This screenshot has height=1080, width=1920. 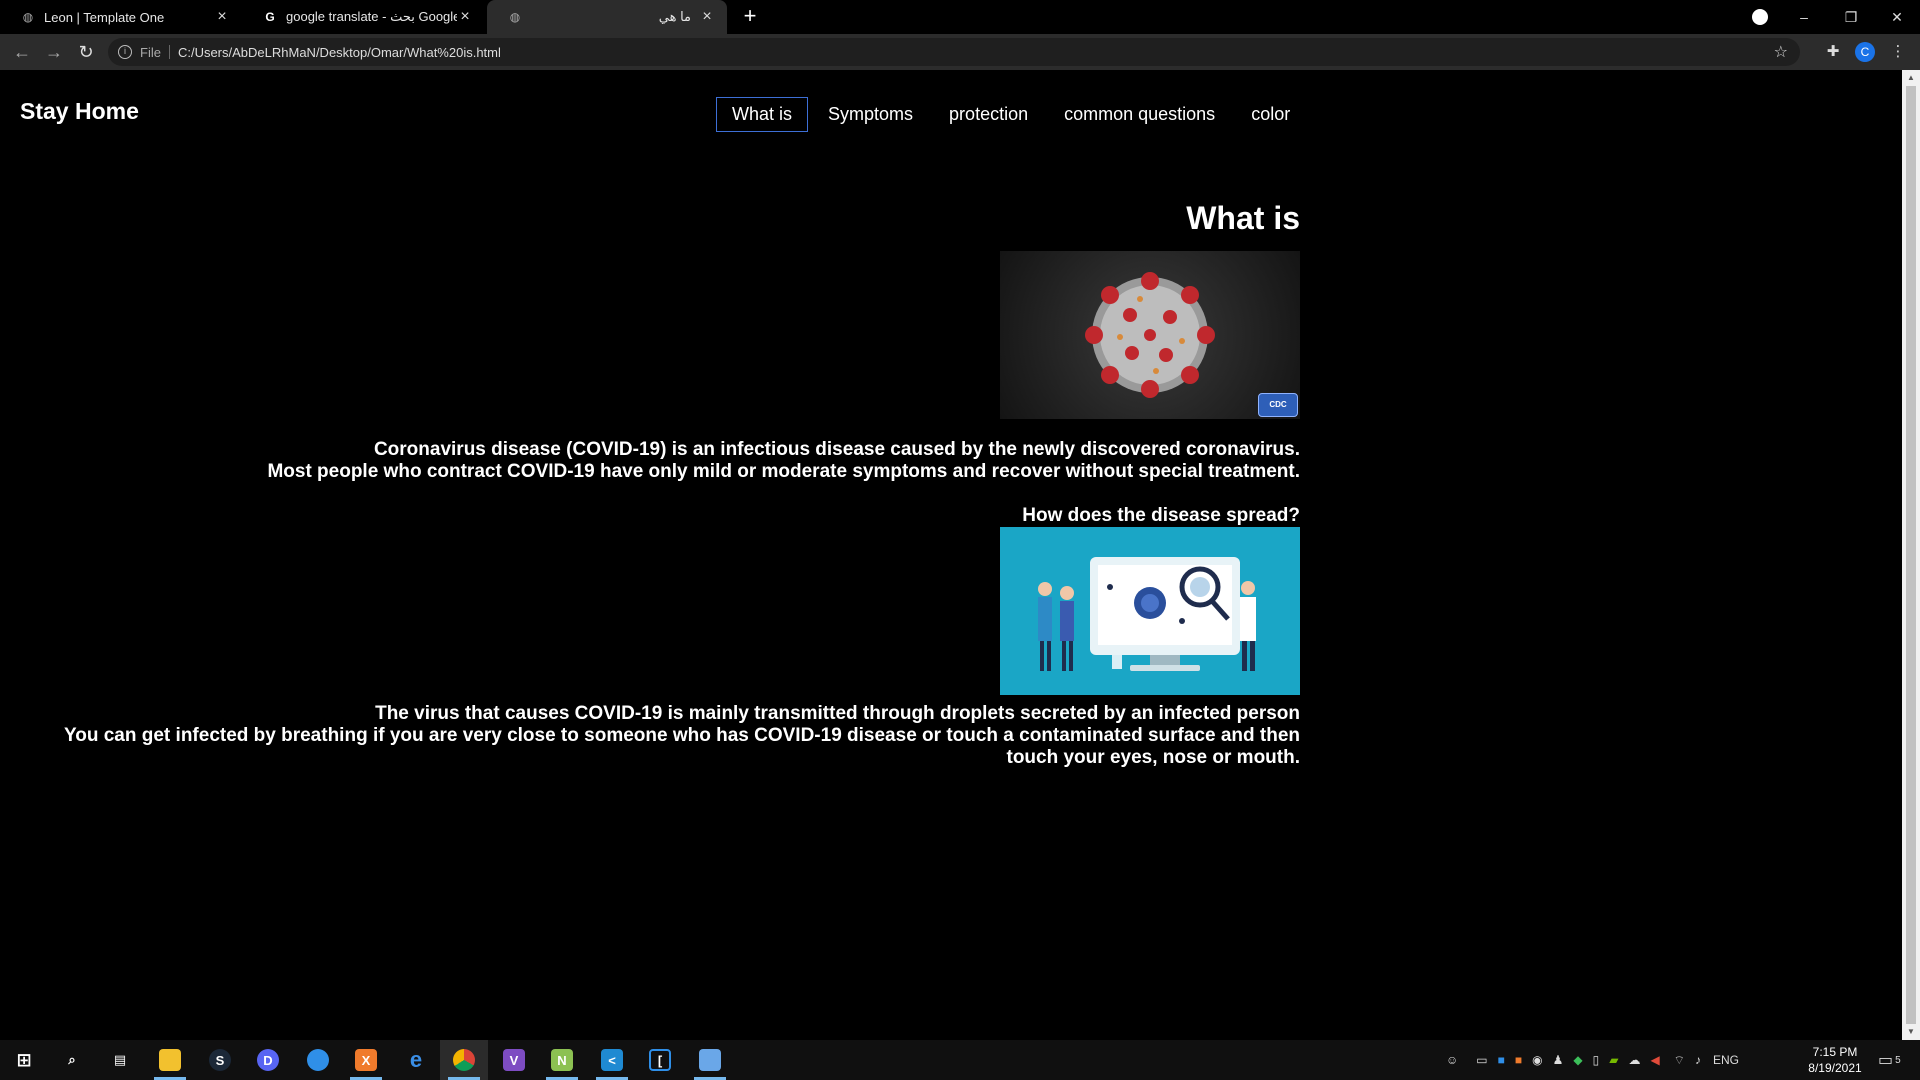 I want to click on volume-icon: ♪, so click(x=1698, y=1060).